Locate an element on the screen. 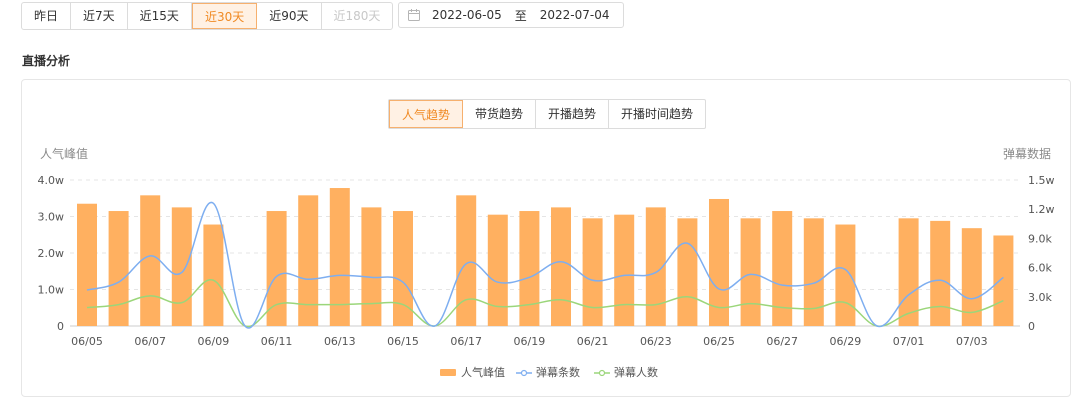 This screenshot has height=400, width=1080. x-tick-label: 06/11 is located at coordinates (277, 341).